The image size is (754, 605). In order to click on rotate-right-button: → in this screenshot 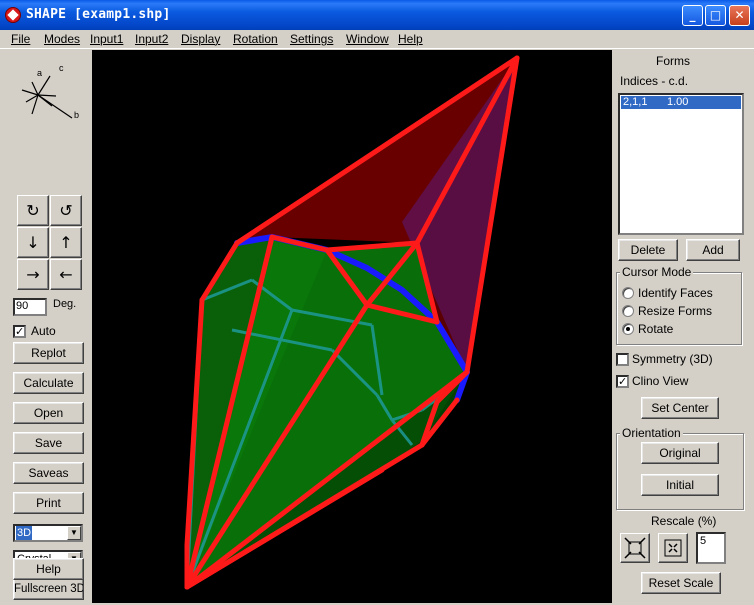, I will do `click(33, 274)`.